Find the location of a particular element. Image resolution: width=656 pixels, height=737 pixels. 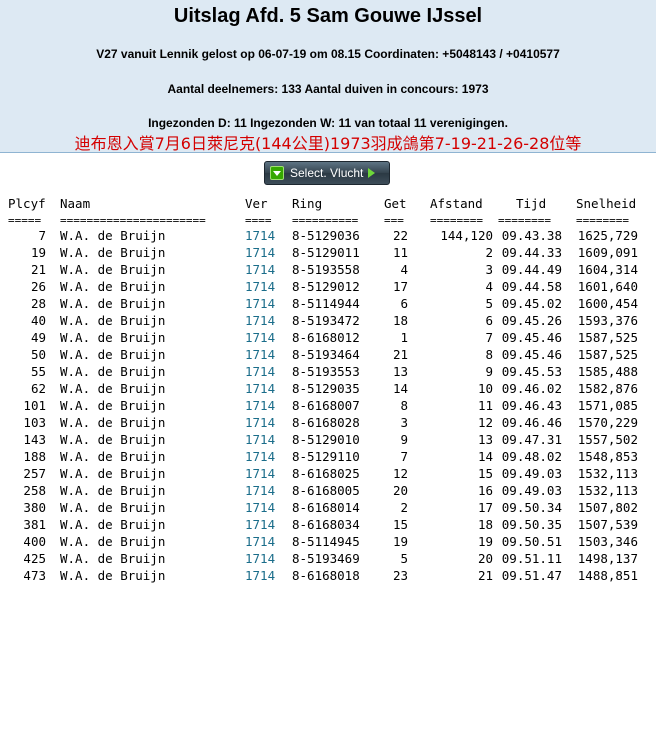

cell-plcyf: 21 is located at coordinates (38, 269).